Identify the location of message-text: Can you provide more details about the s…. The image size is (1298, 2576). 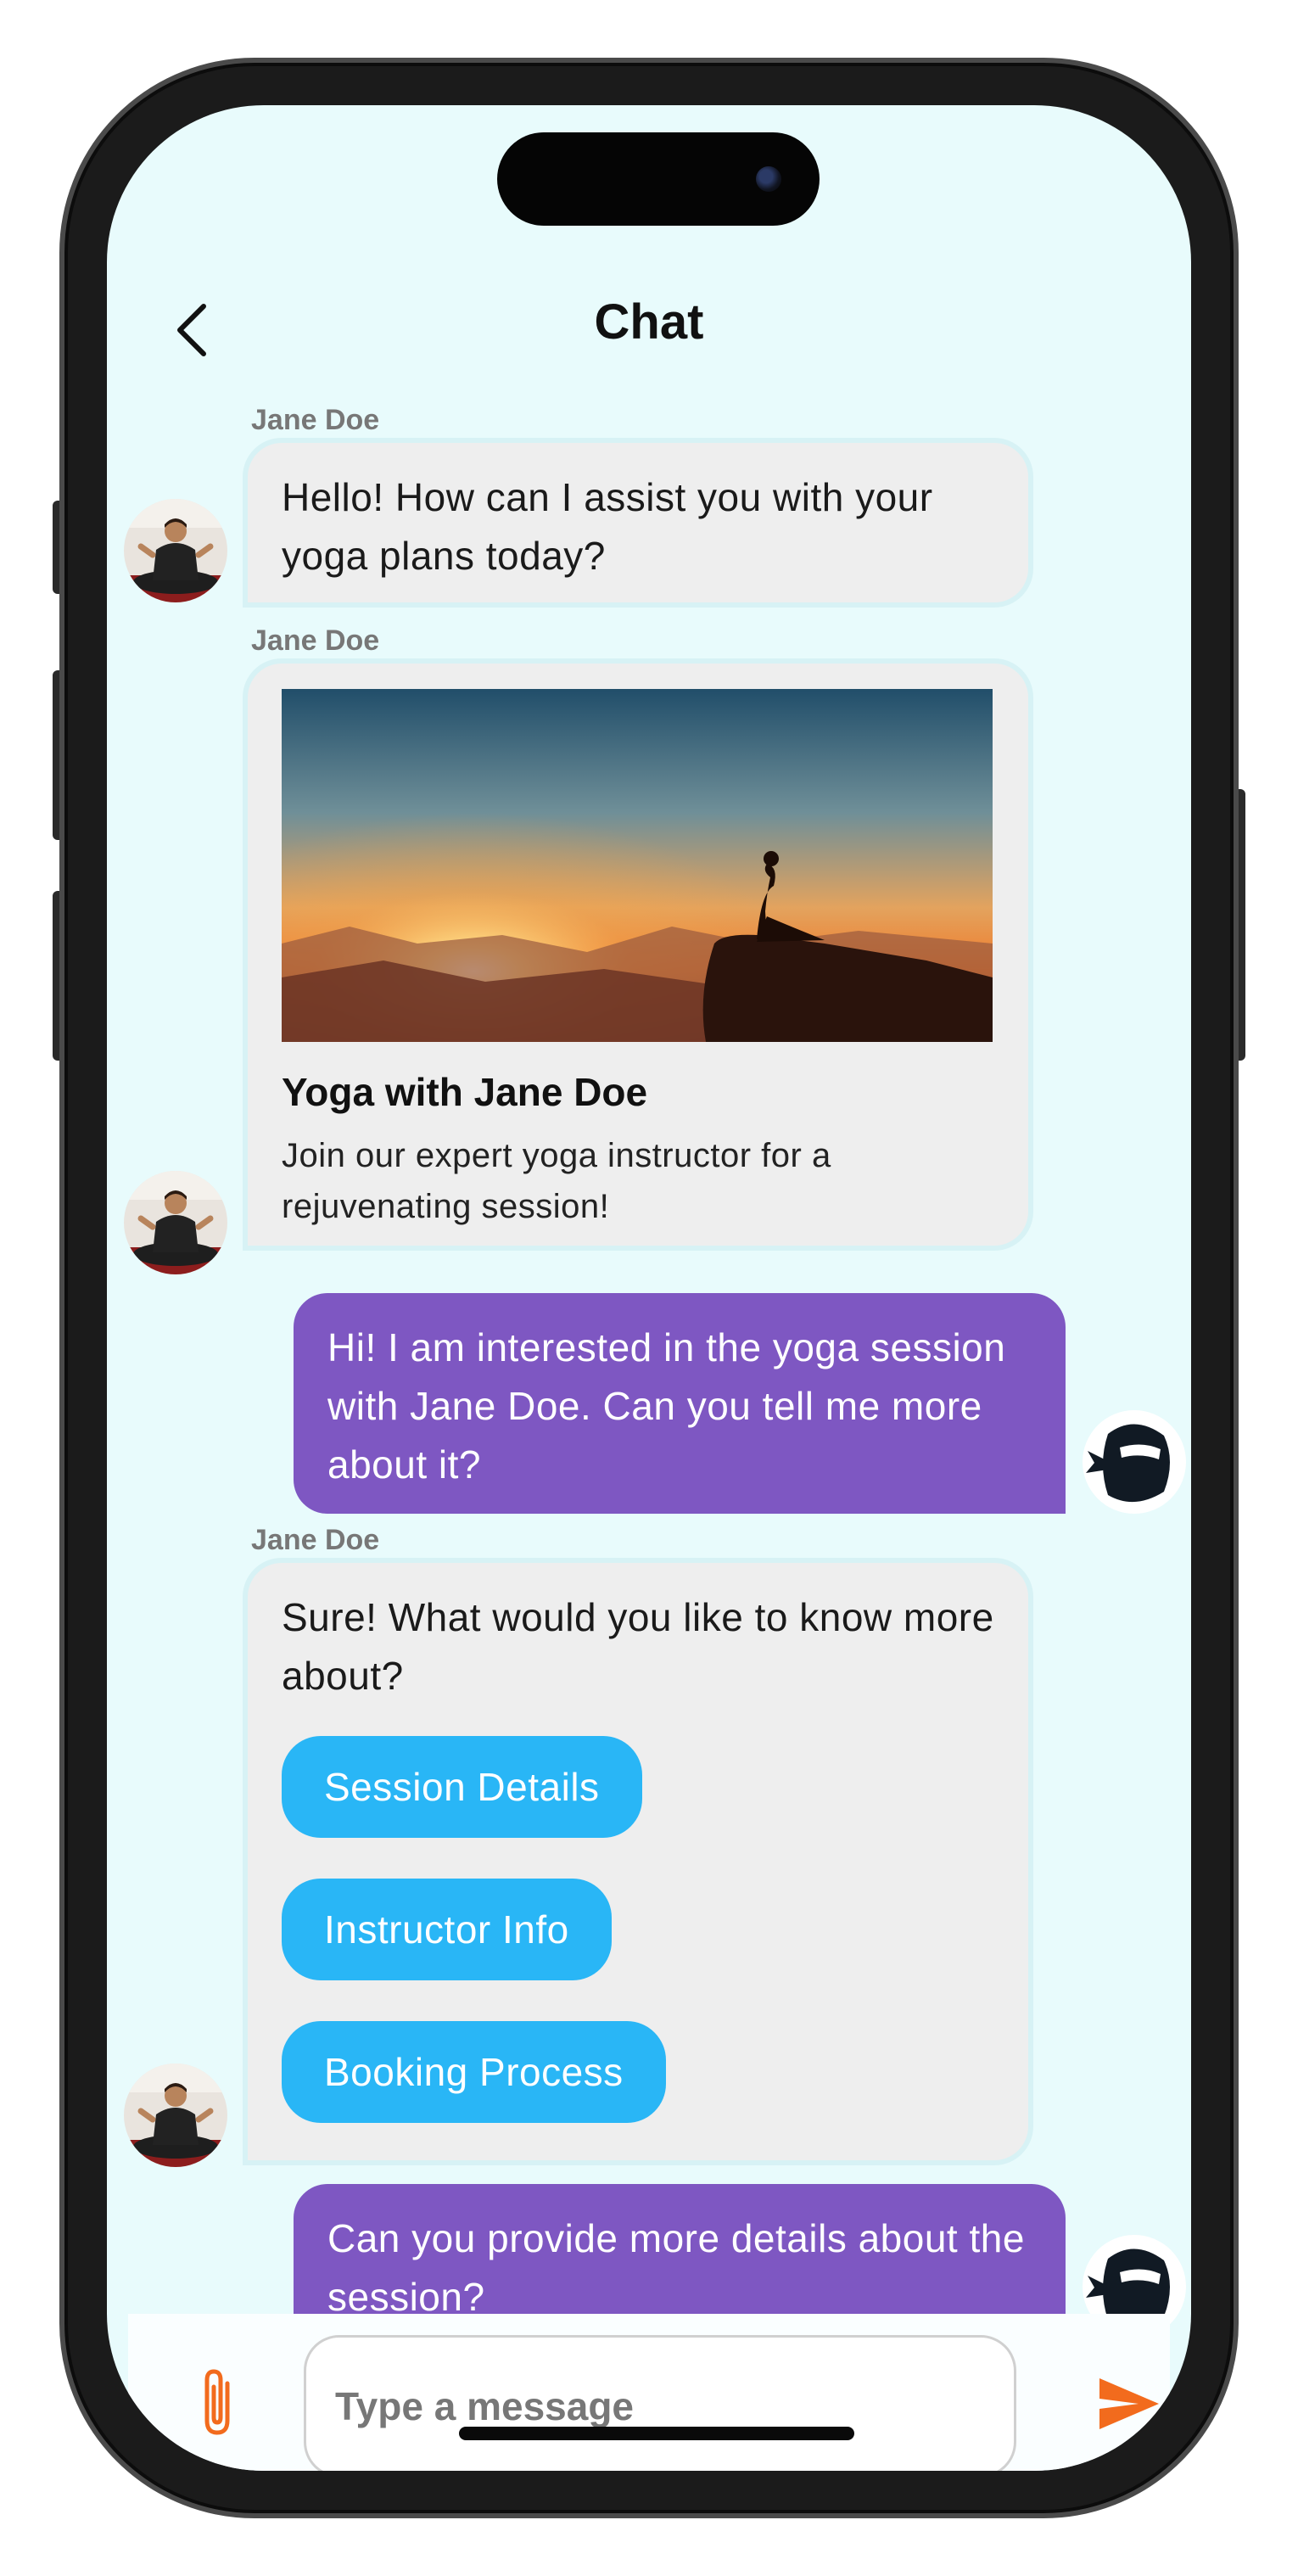
(676, 2267).